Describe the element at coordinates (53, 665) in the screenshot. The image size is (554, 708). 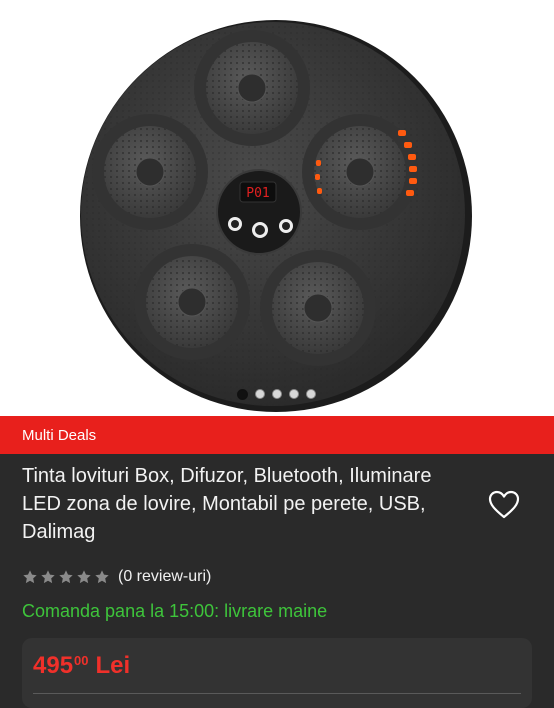
I see `price-integer: 495` at that location.